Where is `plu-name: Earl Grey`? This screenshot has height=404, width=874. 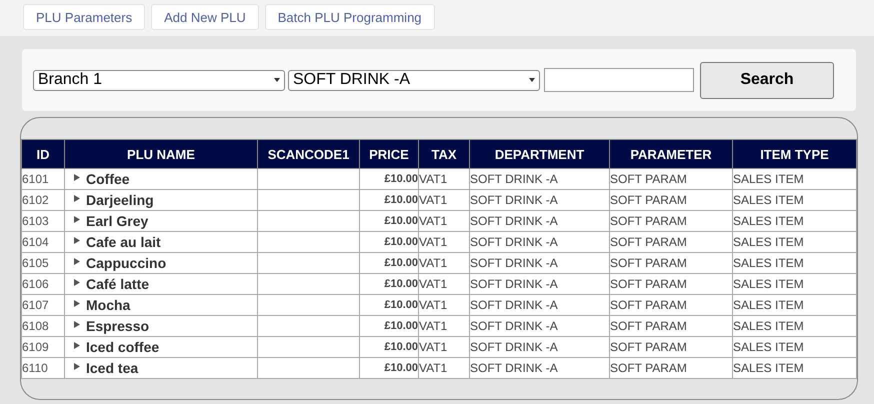 plu-name: Earl Grey is located at coordinates (117, 221).